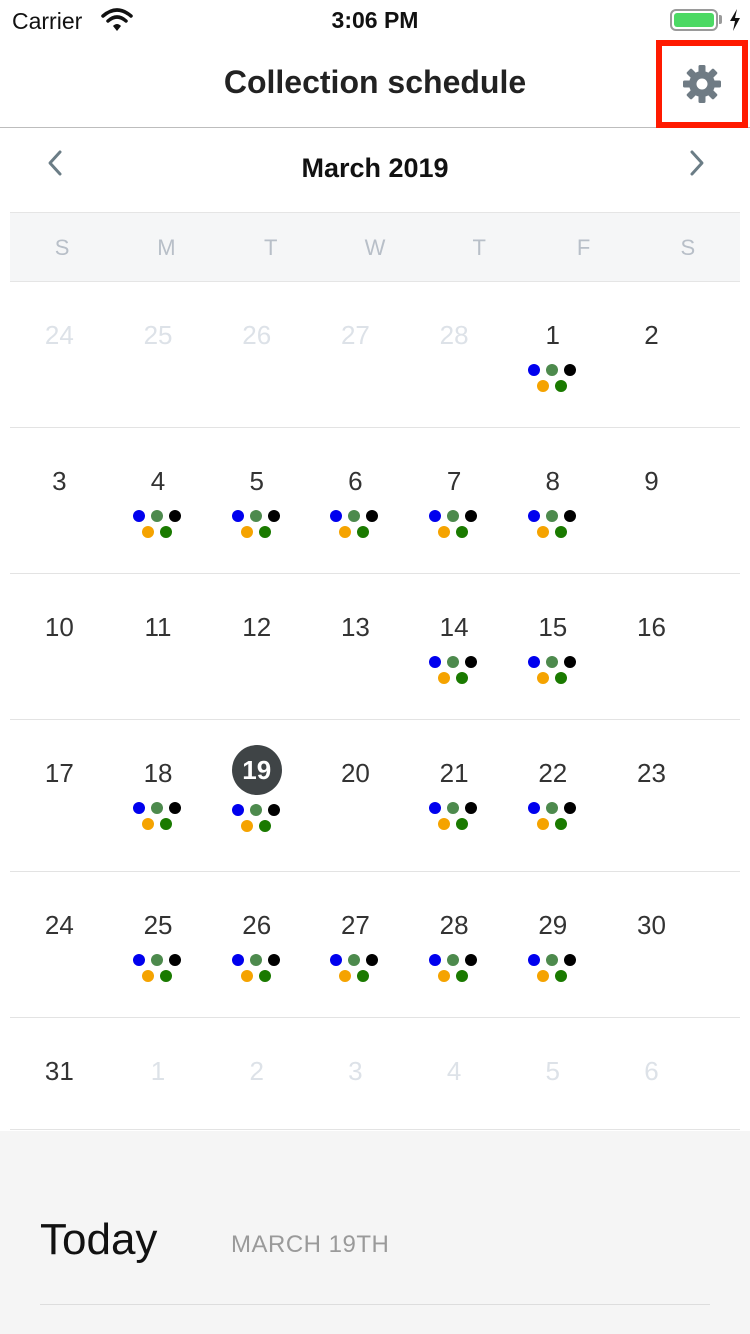 The width and height of the screenshot is (750, 1334). I want to click on calendar-day: 20, so click(355, 796).